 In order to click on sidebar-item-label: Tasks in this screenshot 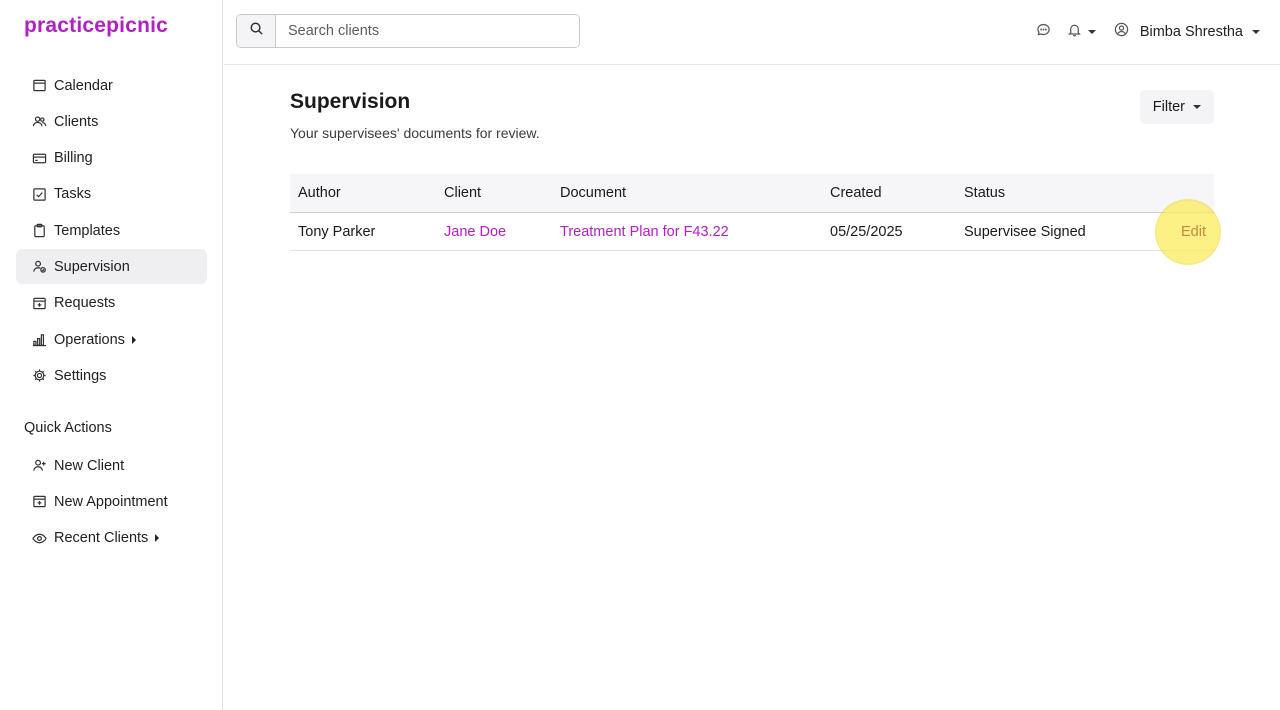, I will do `click(73, 194)`.